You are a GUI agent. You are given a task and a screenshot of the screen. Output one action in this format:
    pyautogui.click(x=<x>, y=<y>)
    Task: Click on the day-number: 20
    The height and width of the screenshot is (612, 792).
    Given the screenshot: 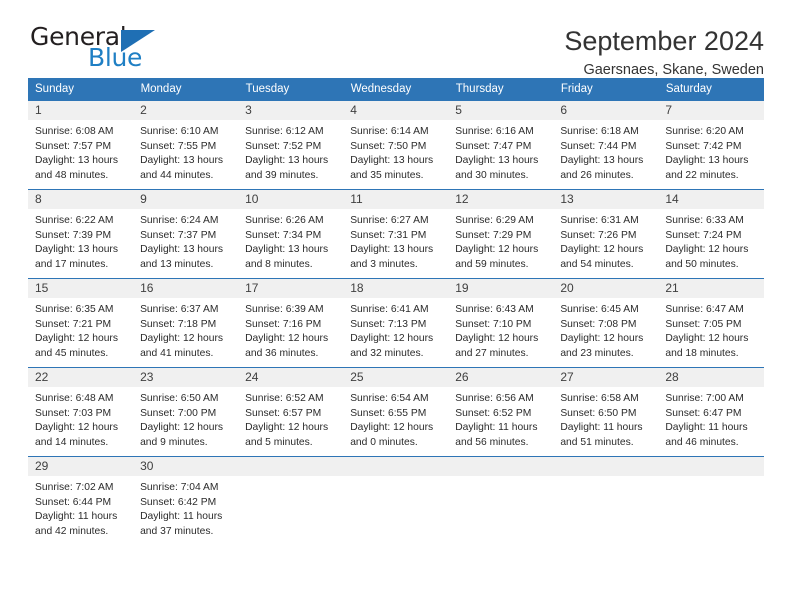 What is the action you would take?
    pyautogui.click(x=606, y=288)
    